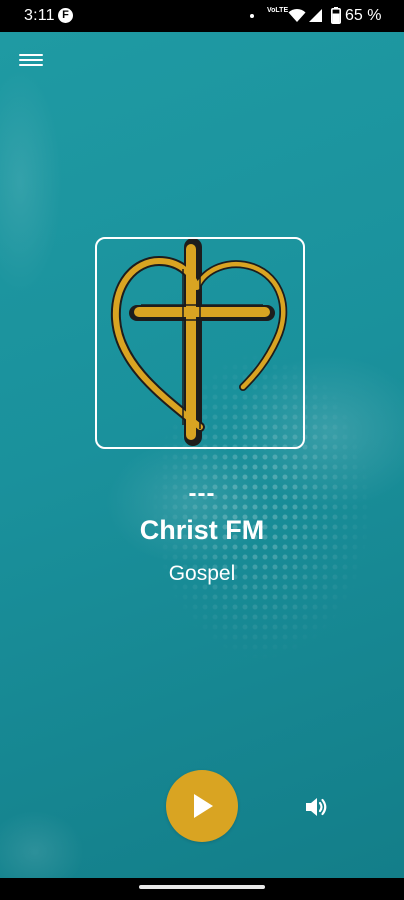  Describe the element at coordinates (317, 807) in the screenshot. I see `volume-icon` at that location.